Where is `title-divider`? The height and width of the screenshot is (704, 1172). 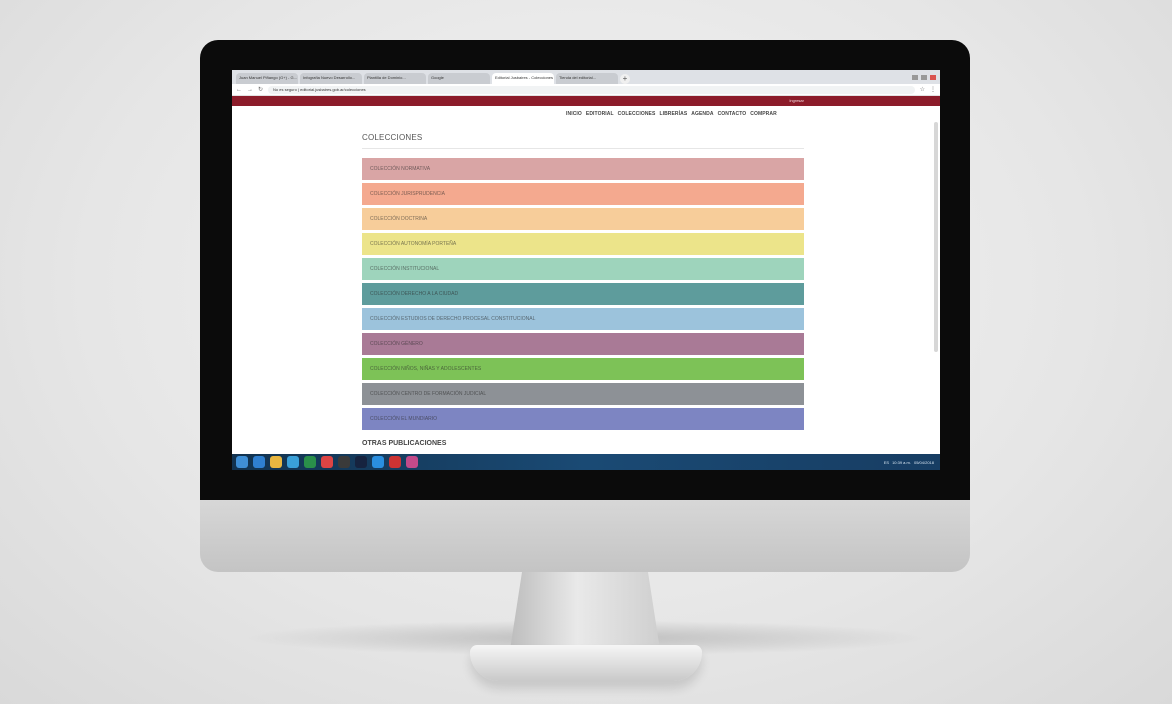
title-divider is located at coordinates (583, 148).